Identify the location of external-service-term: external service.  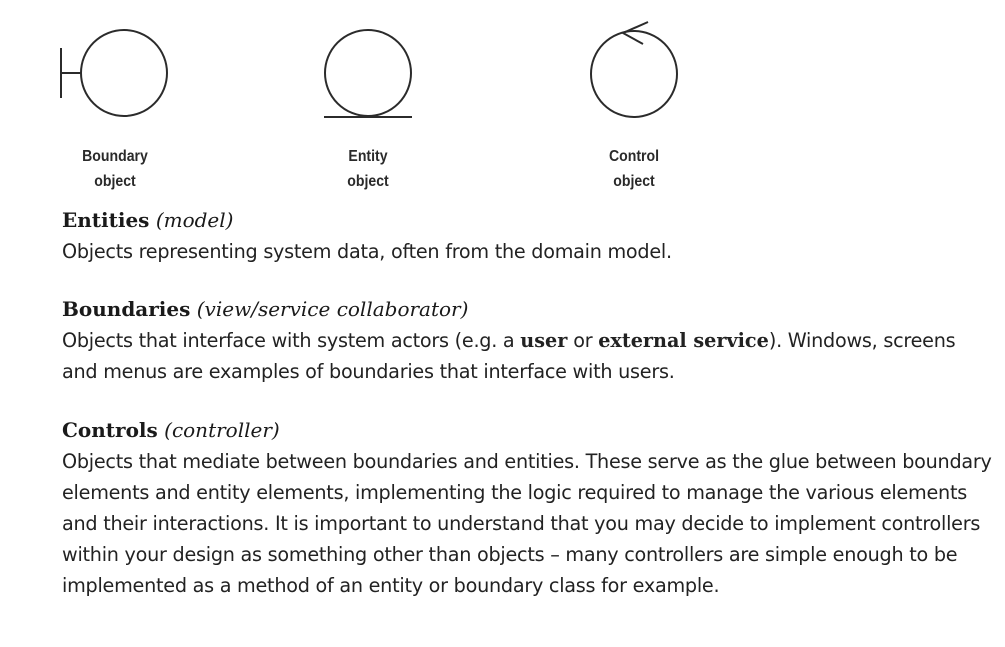
(683, 341).